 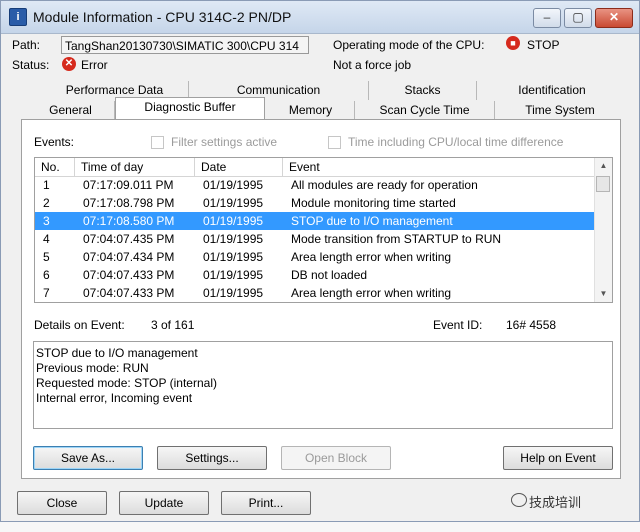 What do you see at coordinates (157, 142) in the screenshot?
I see `filter-settings-checkbox` at bounding box center [157, 142].